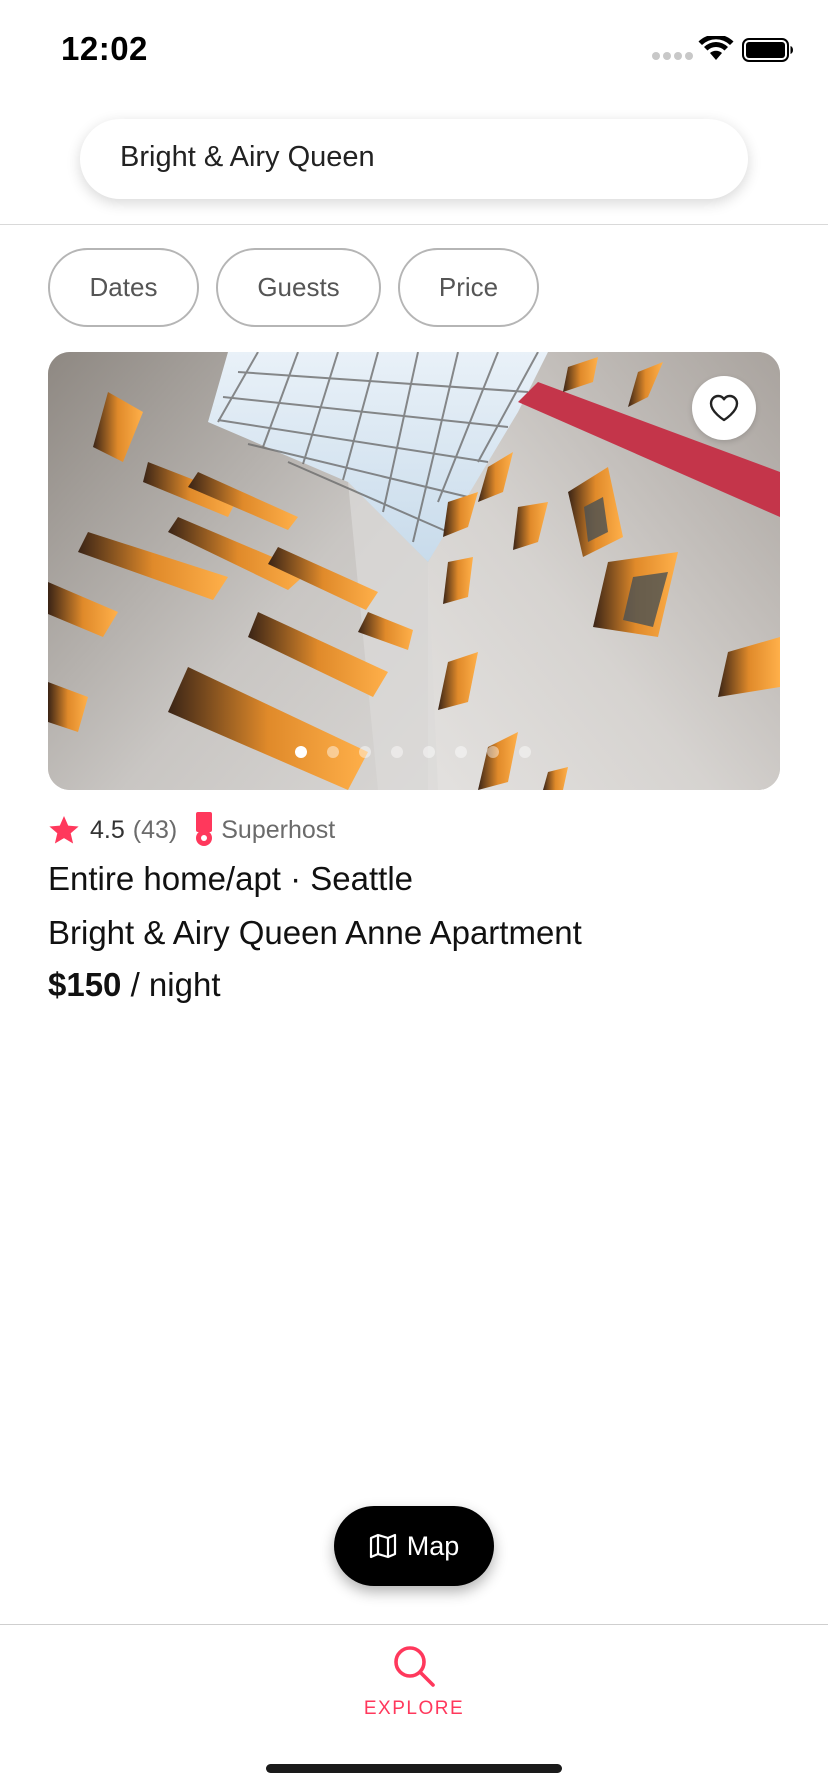 This screenshot has width=828, height=1792. I want to click on search-input-value: Bright & Airy Queen, so click(247, 157).